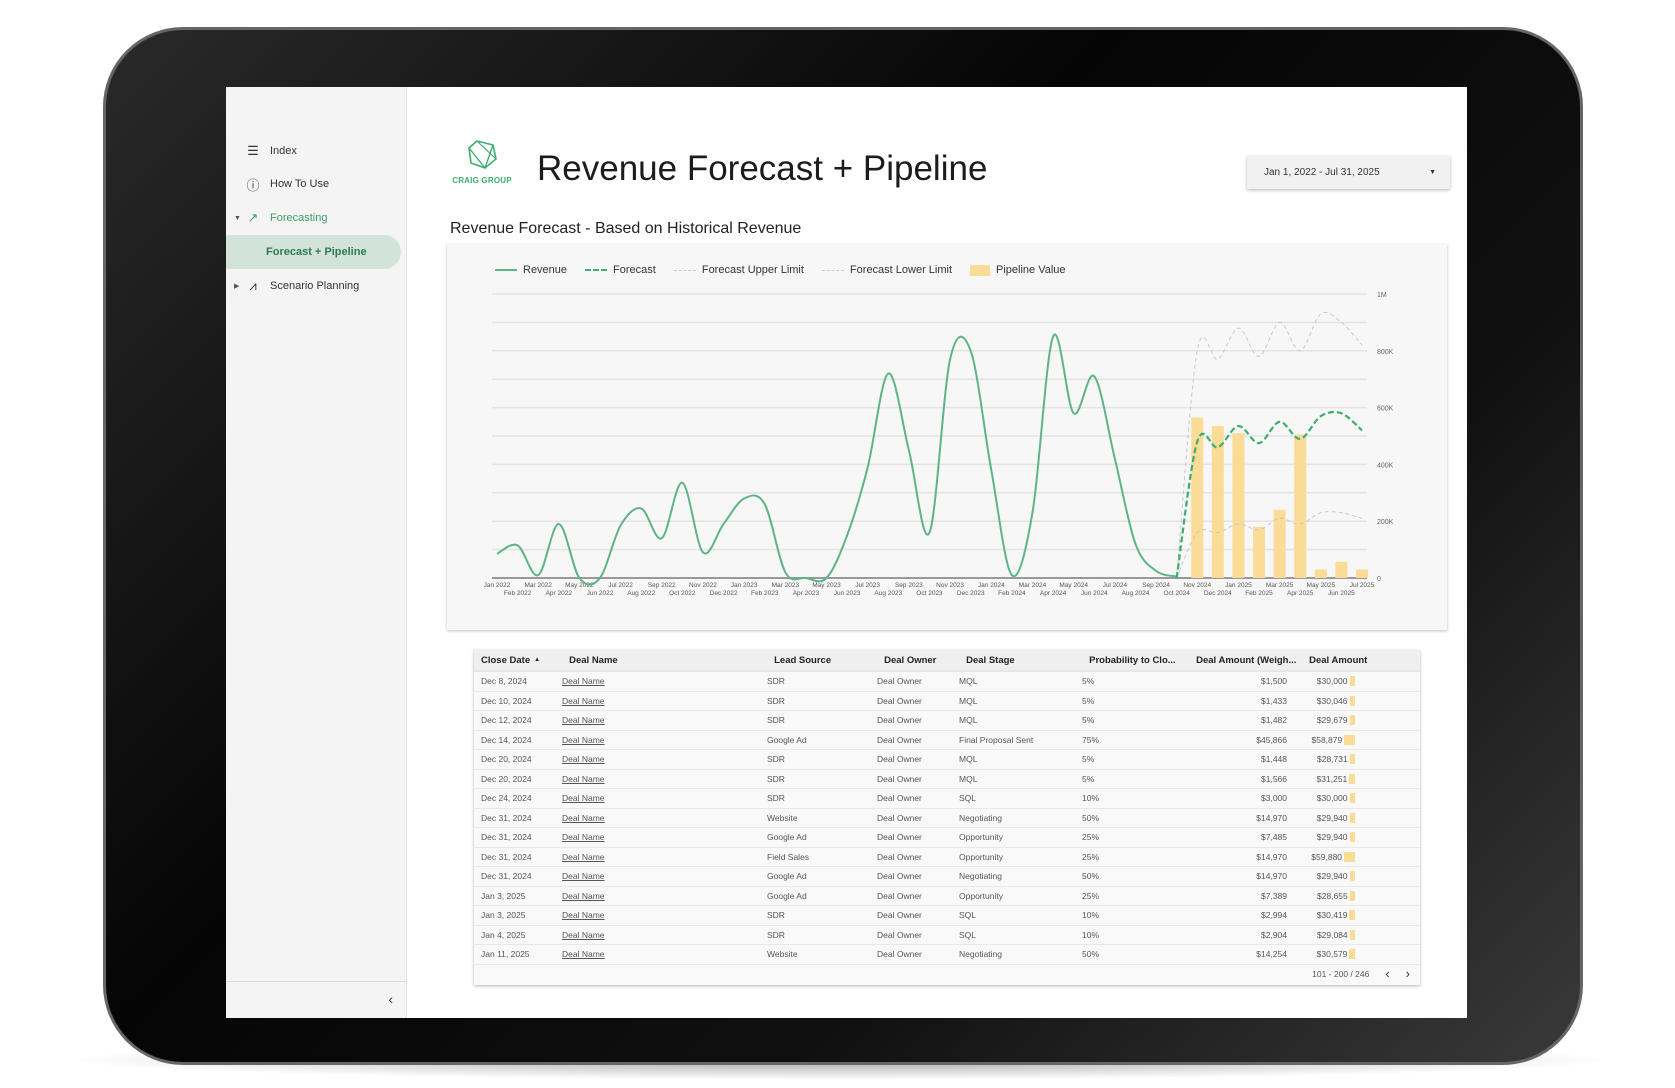 This screenshot has width=1675, height=1088. I want to click on lead-source: SDR, so click(776, 778).